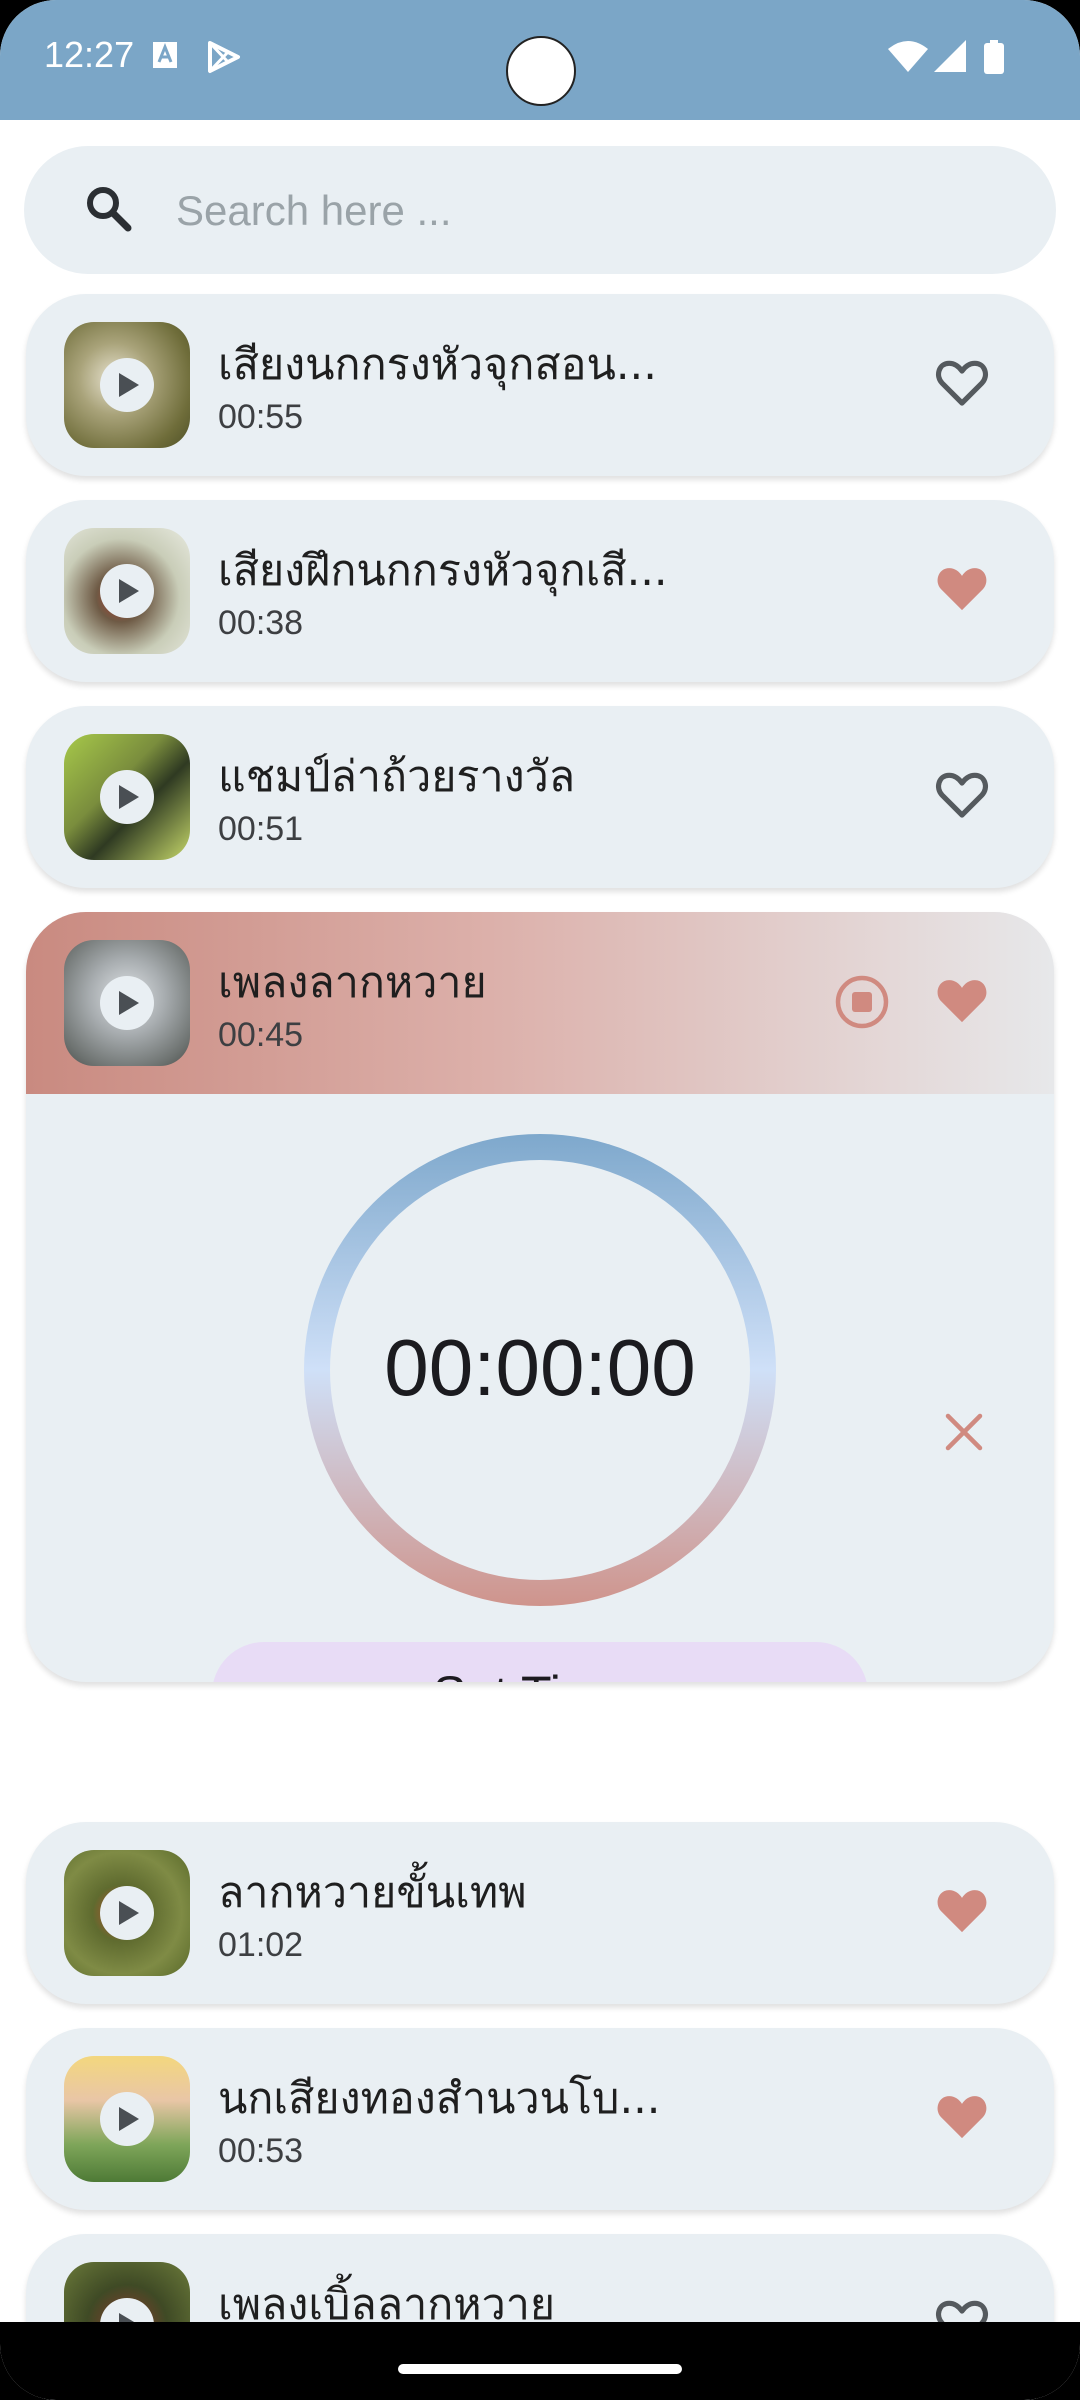 The width and height of the screenshot is (1080, 2400). I want to click on song-card: ลากหวายขั้นเทพ 01:02, so click(540, 1913).